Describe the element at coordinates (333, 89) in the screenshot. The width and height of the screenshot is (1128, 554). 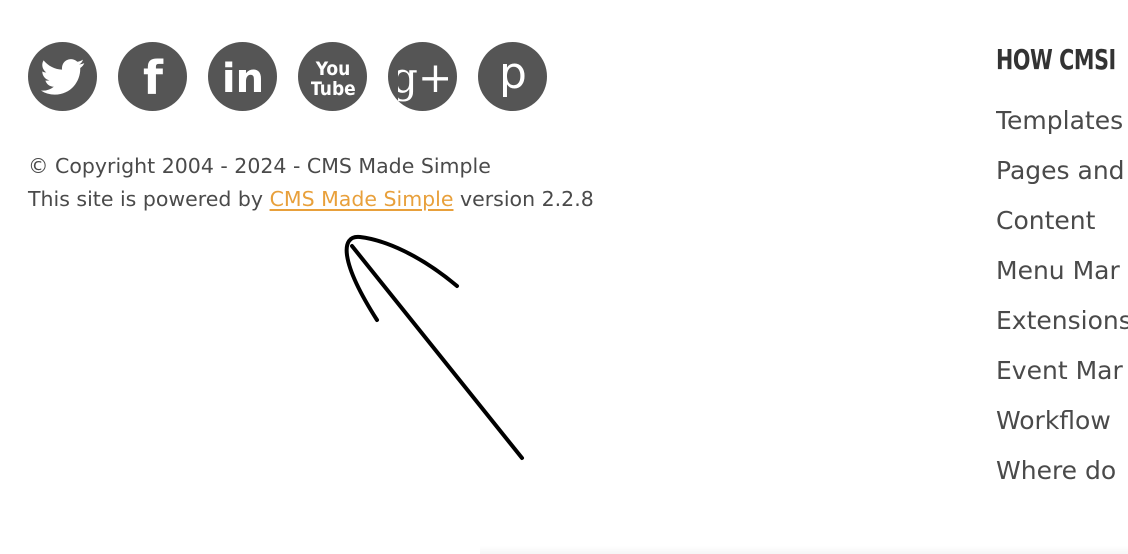
I see `svg-text: Tube` at that location.